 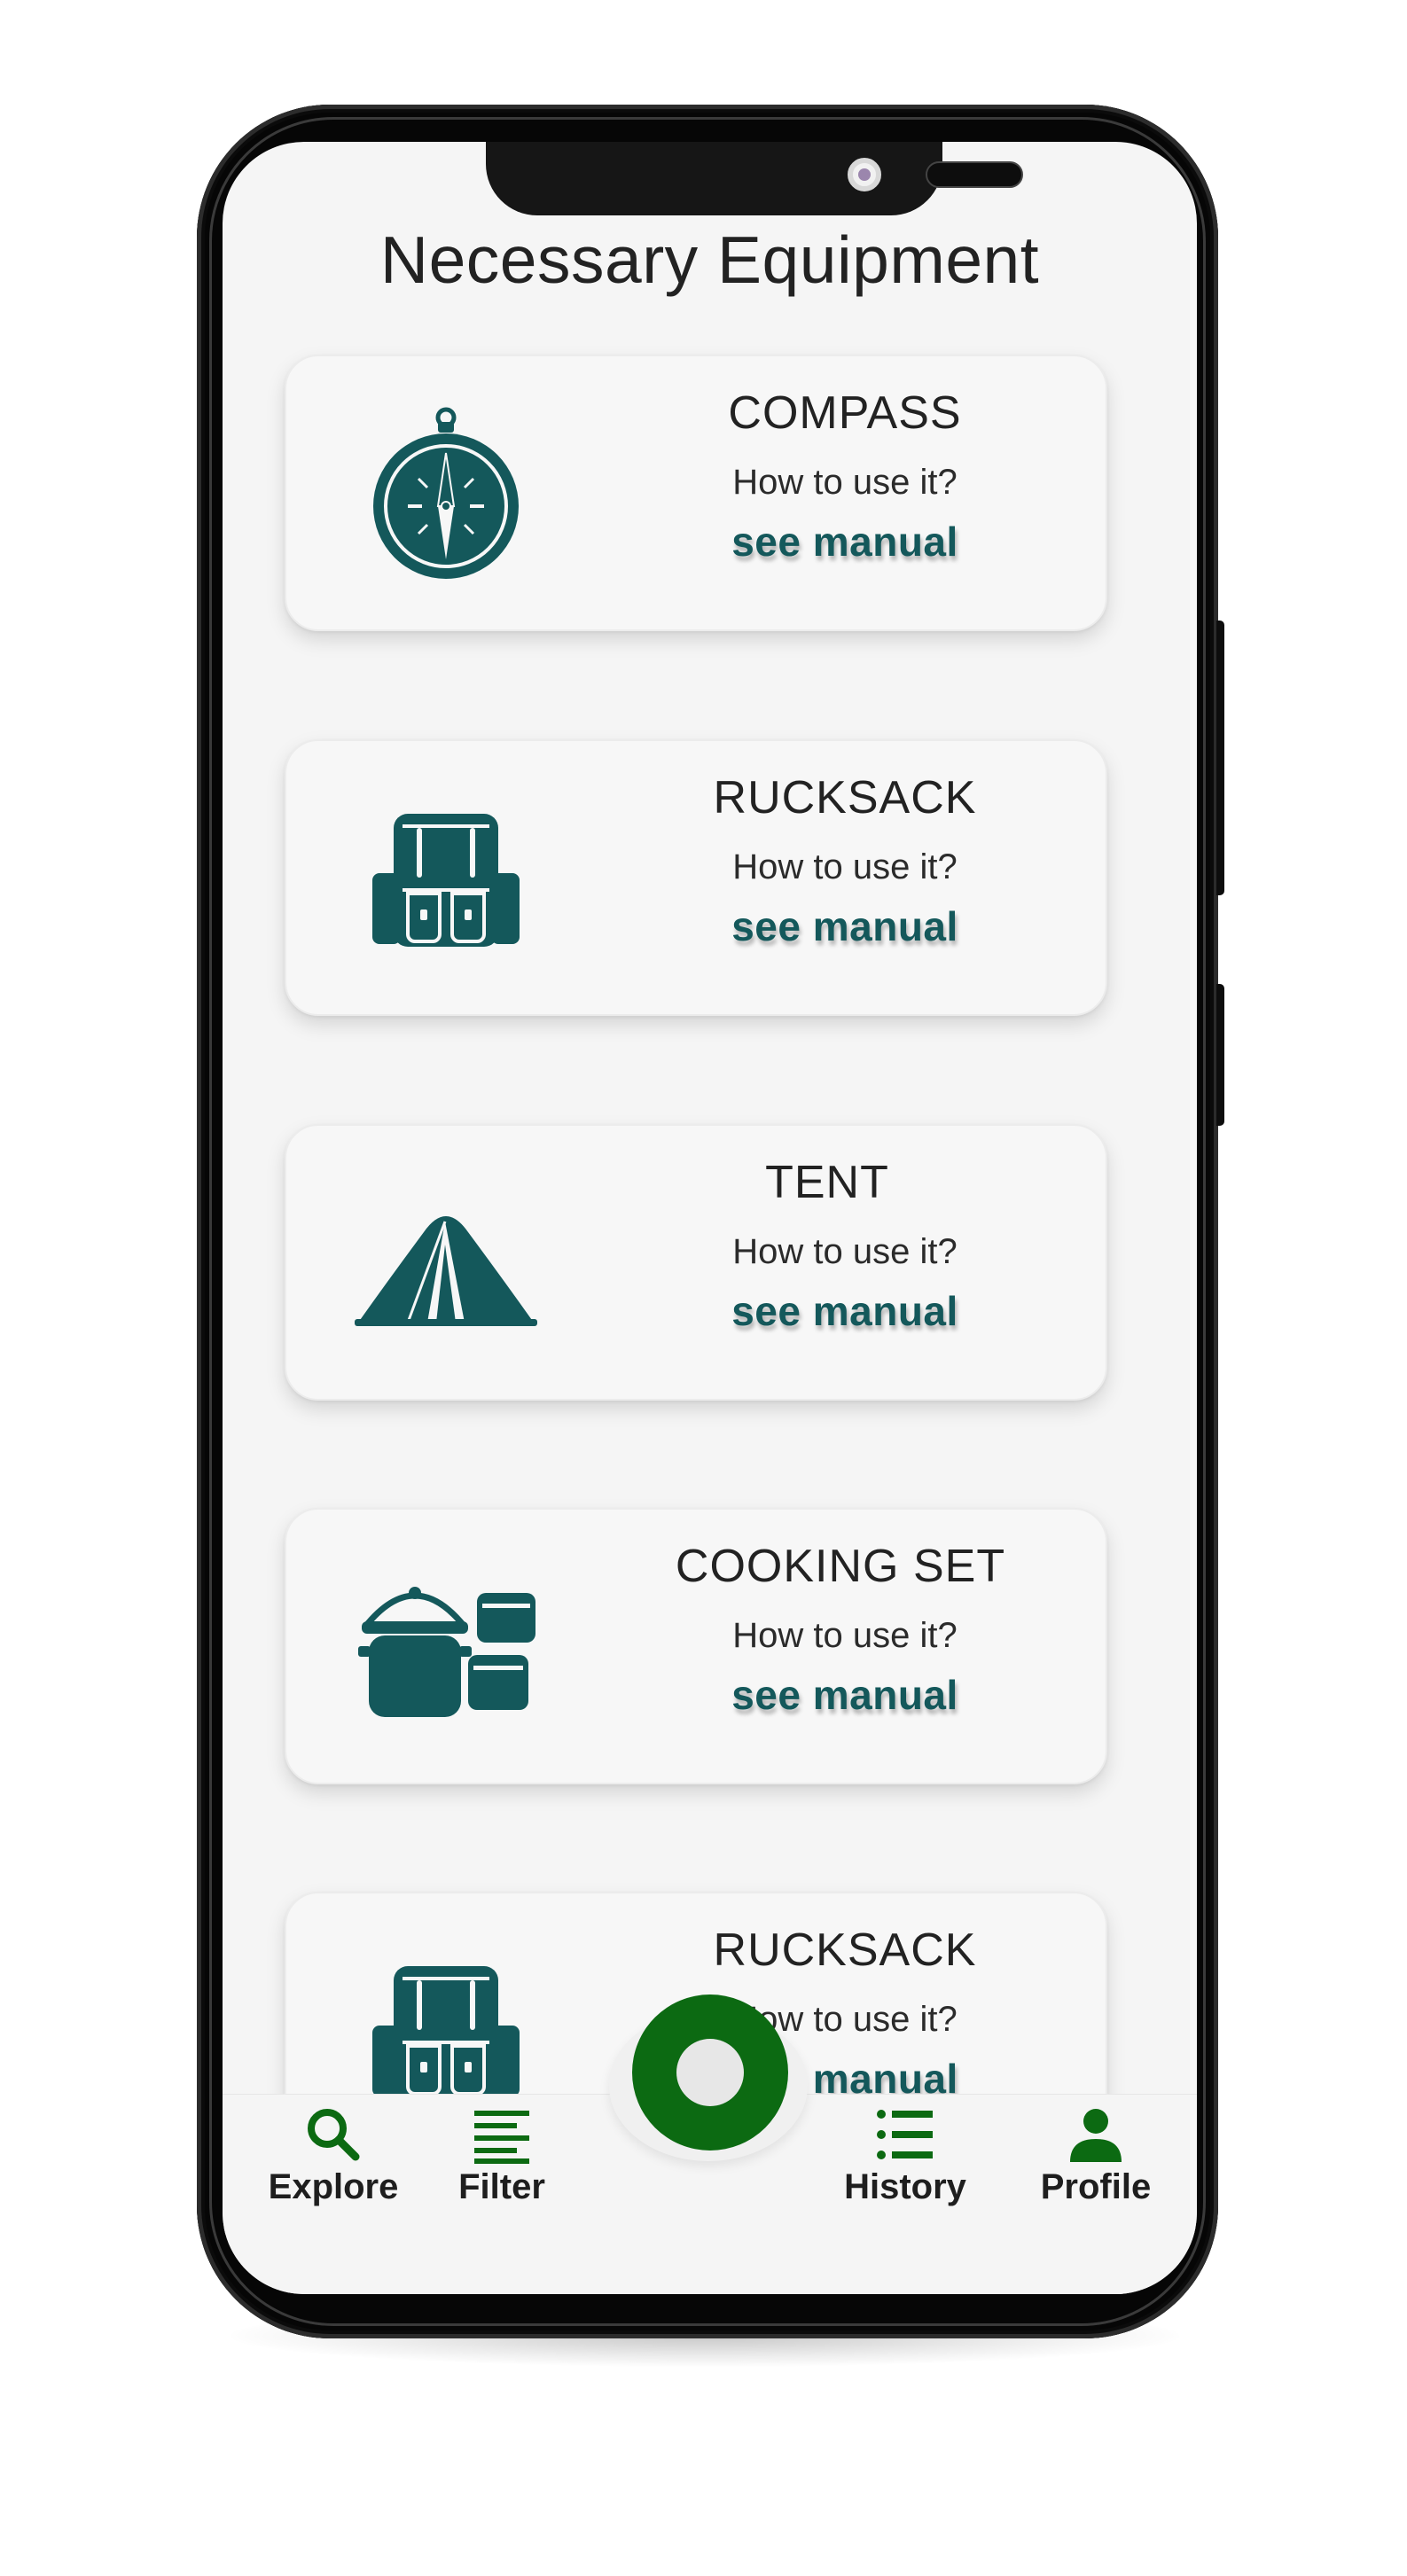 What do you see at coordinates (446, 493) in the screenshot?
I see `compass-icon` at bounding box center [446, 493].